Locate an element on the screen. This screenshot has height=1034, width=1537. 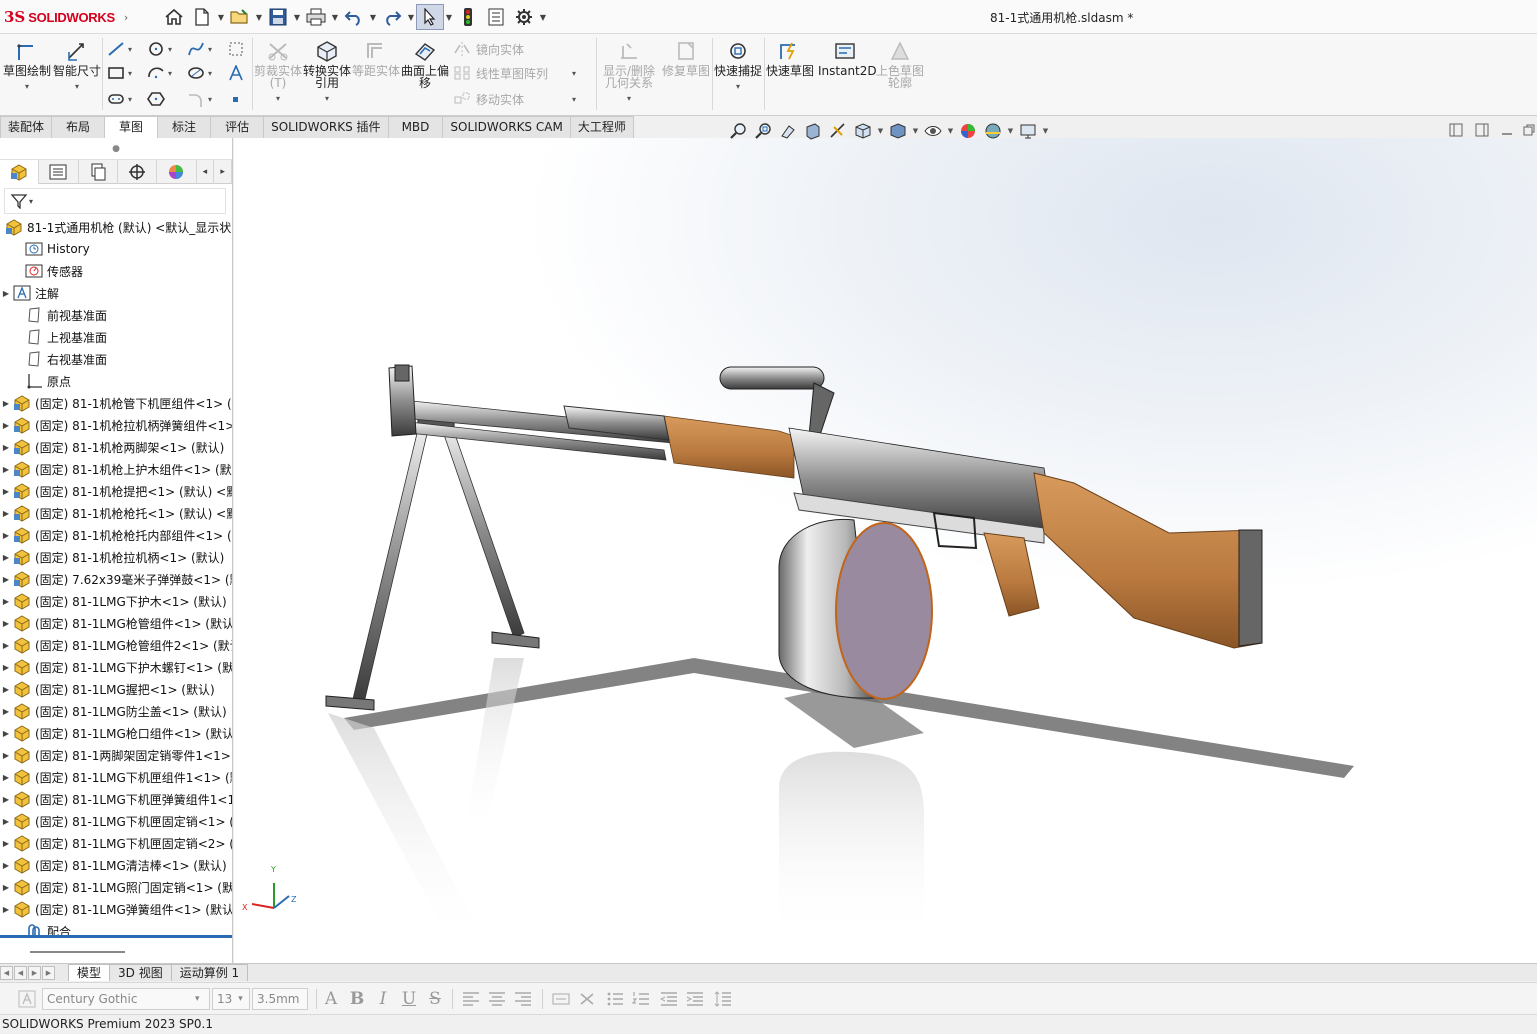
home-button is located at coordinates (174, 17).